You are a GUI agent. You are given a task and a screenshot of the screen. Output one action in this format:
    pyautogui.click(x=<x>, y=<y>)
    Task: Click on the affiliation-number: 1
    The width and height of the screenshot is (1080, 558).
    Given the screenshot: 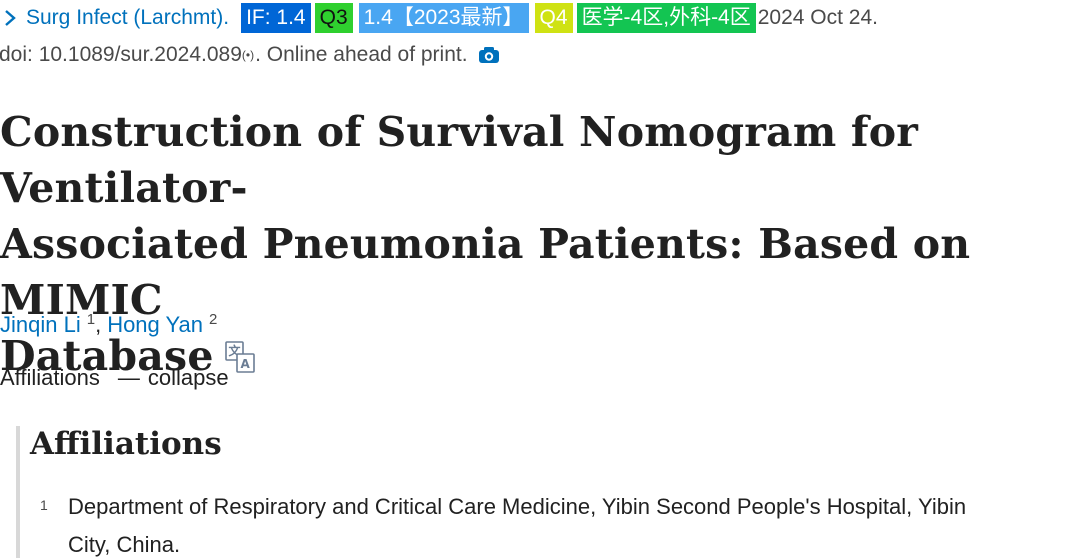 What is the action you would take?
    pyautogui.click(x=44, y=505)
    